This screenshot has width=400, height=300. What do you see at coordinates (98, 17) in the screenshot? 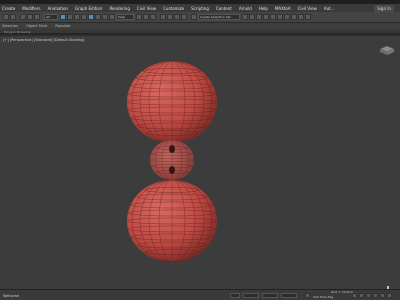
I see `rotate-icon` at bounding box center [98, 17].